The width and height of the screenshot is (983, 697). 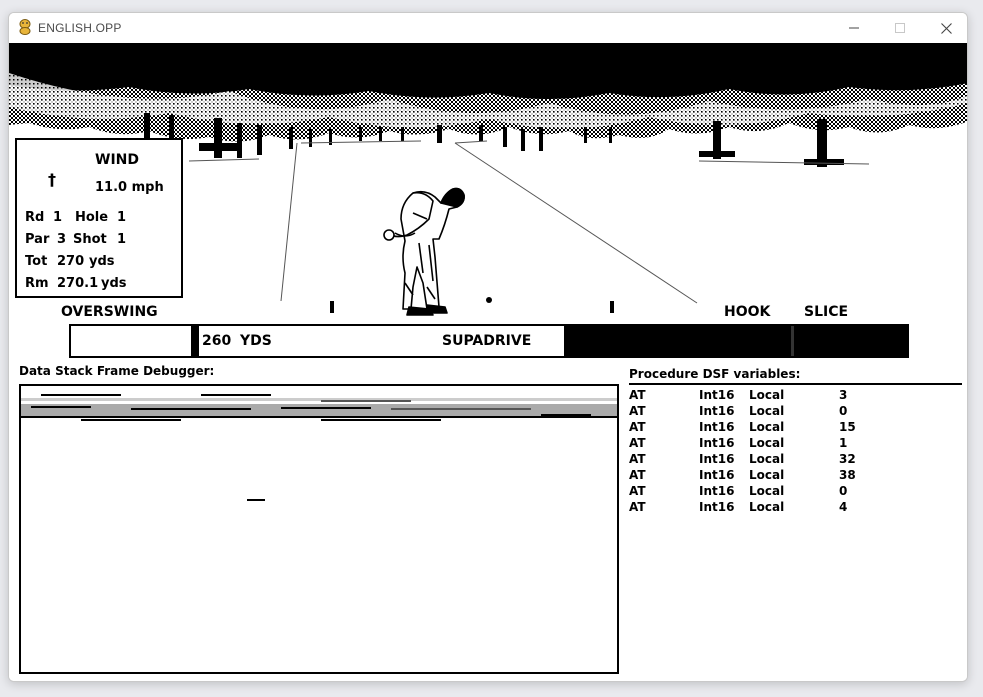 I want to click on wind-label: WIND, so click(x=117, y=160).